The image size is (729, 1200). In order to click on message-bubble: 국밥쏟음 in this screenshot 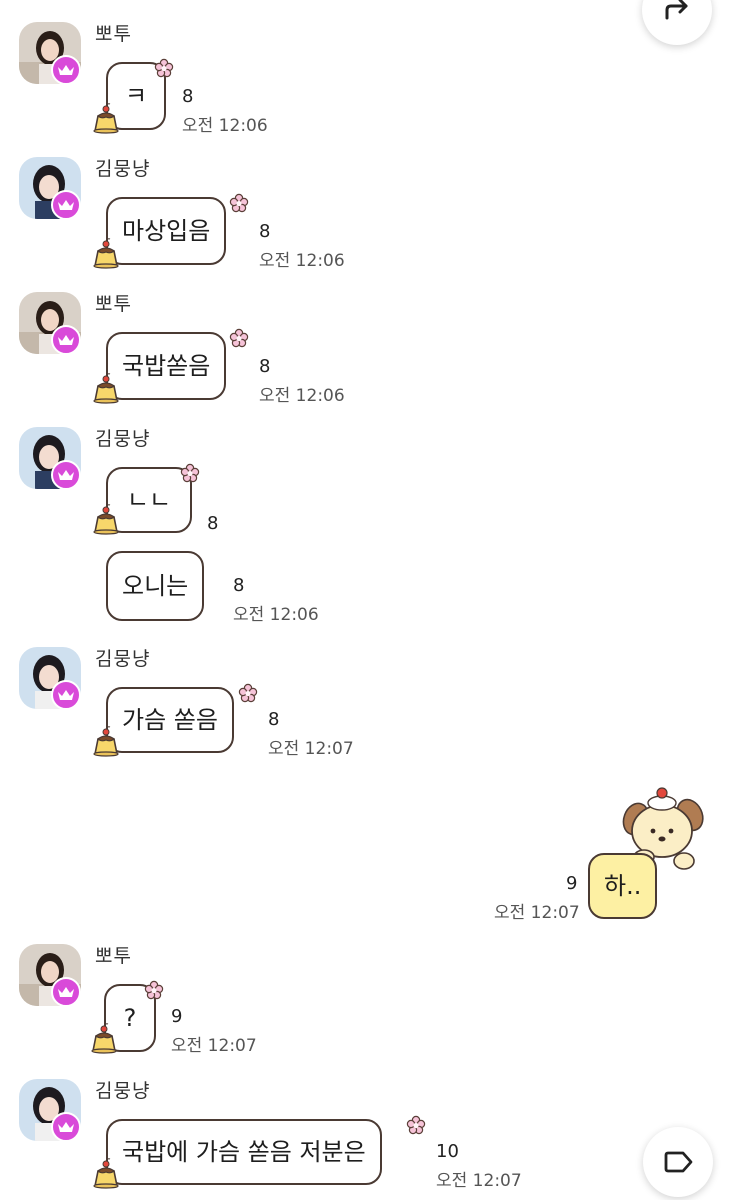, I will do `click(166, 366)`.